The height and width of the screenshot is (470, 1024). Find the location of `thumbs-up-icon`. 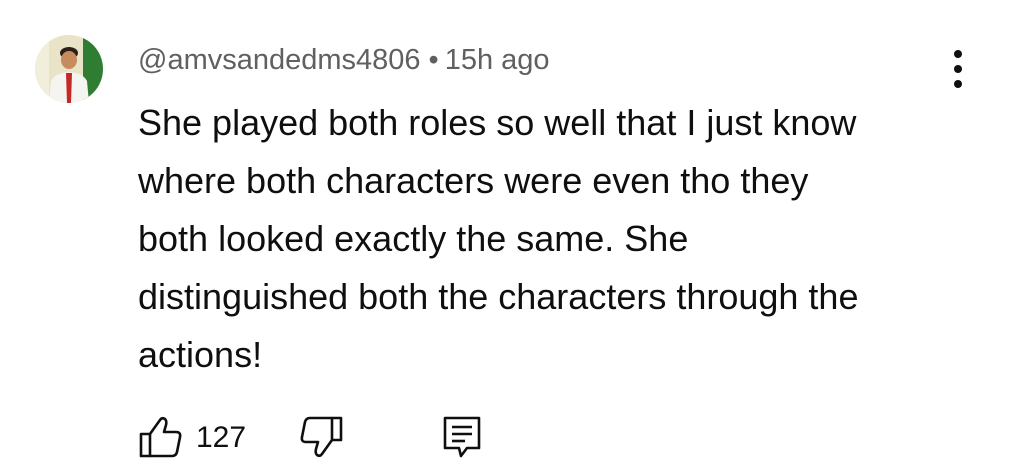

thumbs-up-icon is located at coordinates (160, 437).